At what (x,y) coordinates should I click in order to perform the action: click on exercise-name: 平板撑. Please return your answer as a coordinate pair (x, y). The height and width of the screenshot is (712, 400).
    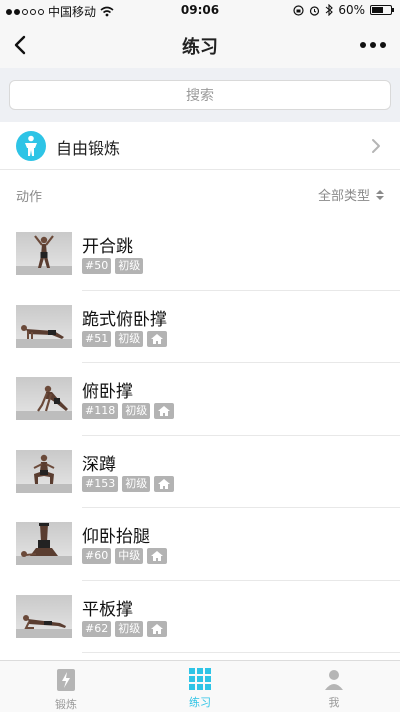
    Looking at the image, I should click on (107, 609).